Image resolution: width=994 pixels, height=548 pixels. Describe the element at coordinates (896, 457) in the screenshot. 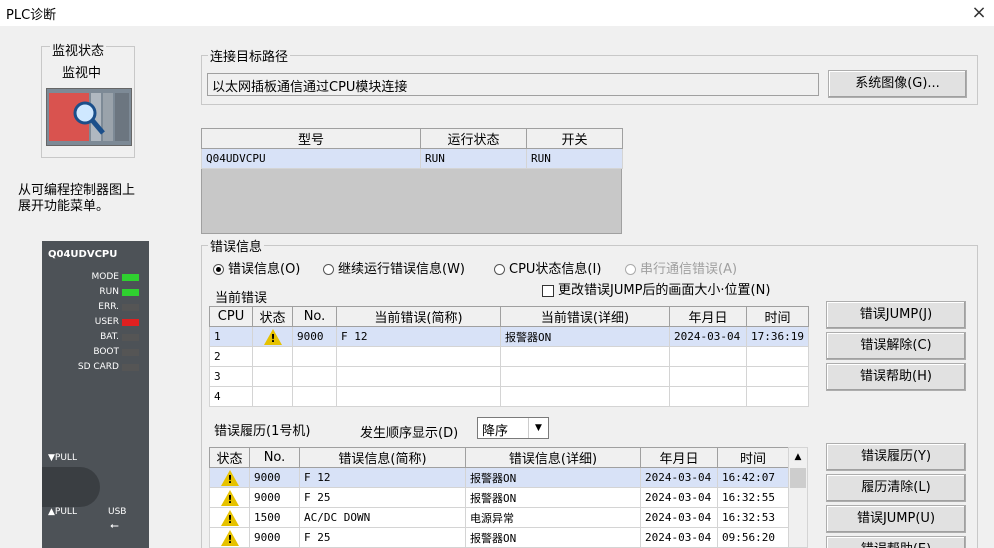

I see `error-history-button: 错误履历(Y)` at that location.